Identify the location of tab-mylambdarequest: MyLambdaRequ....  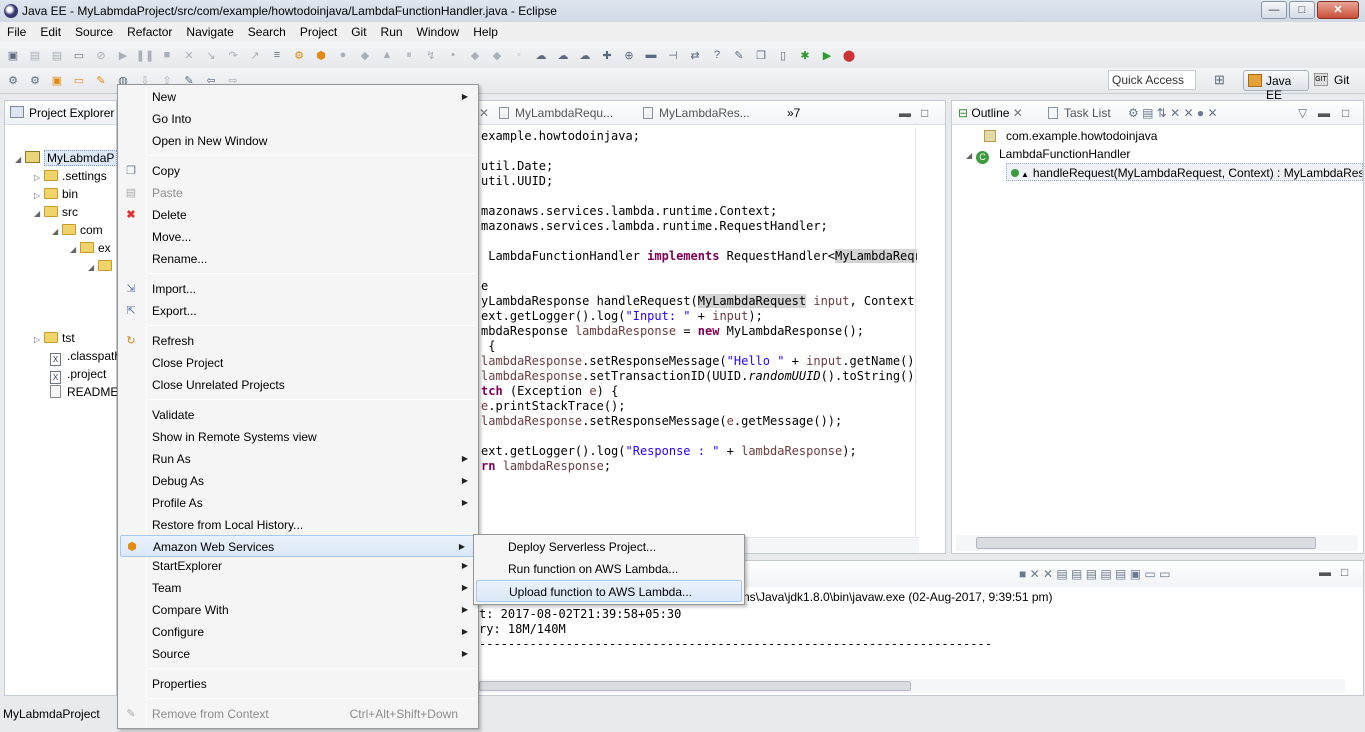
(556, 113).